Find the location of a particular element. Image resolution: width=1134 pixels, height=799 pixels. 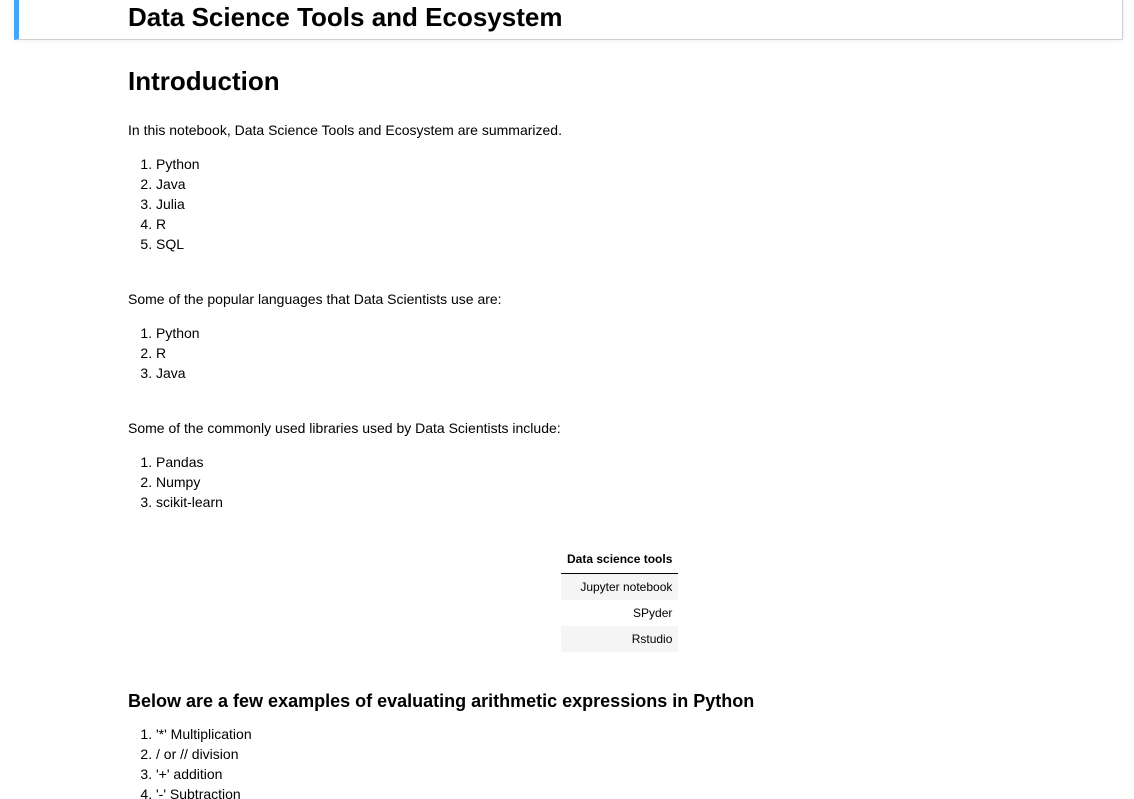

list-item: '+' addition is located at coordinates (204, 774).